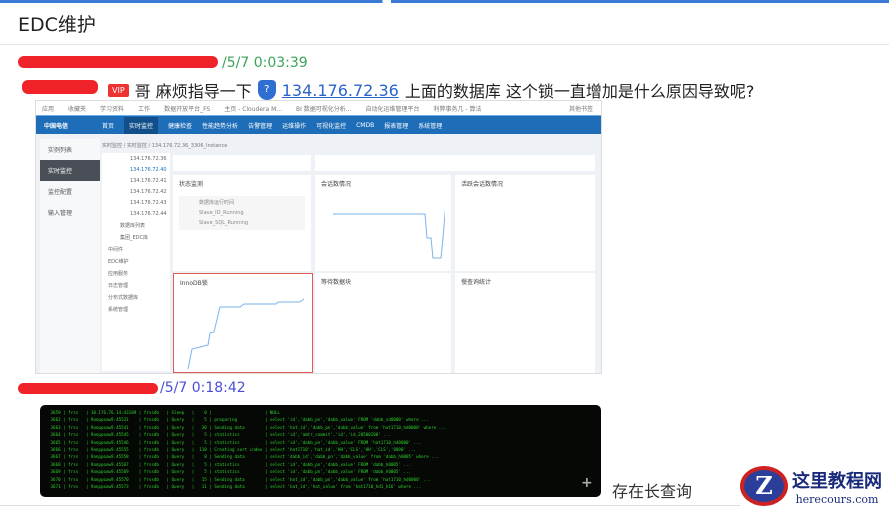 The width and height of the screenshot is (889, 510). Describe the element at coordinates (60, 150) in the screenshot. I see `sidebar-item: 实例列表` at that location.